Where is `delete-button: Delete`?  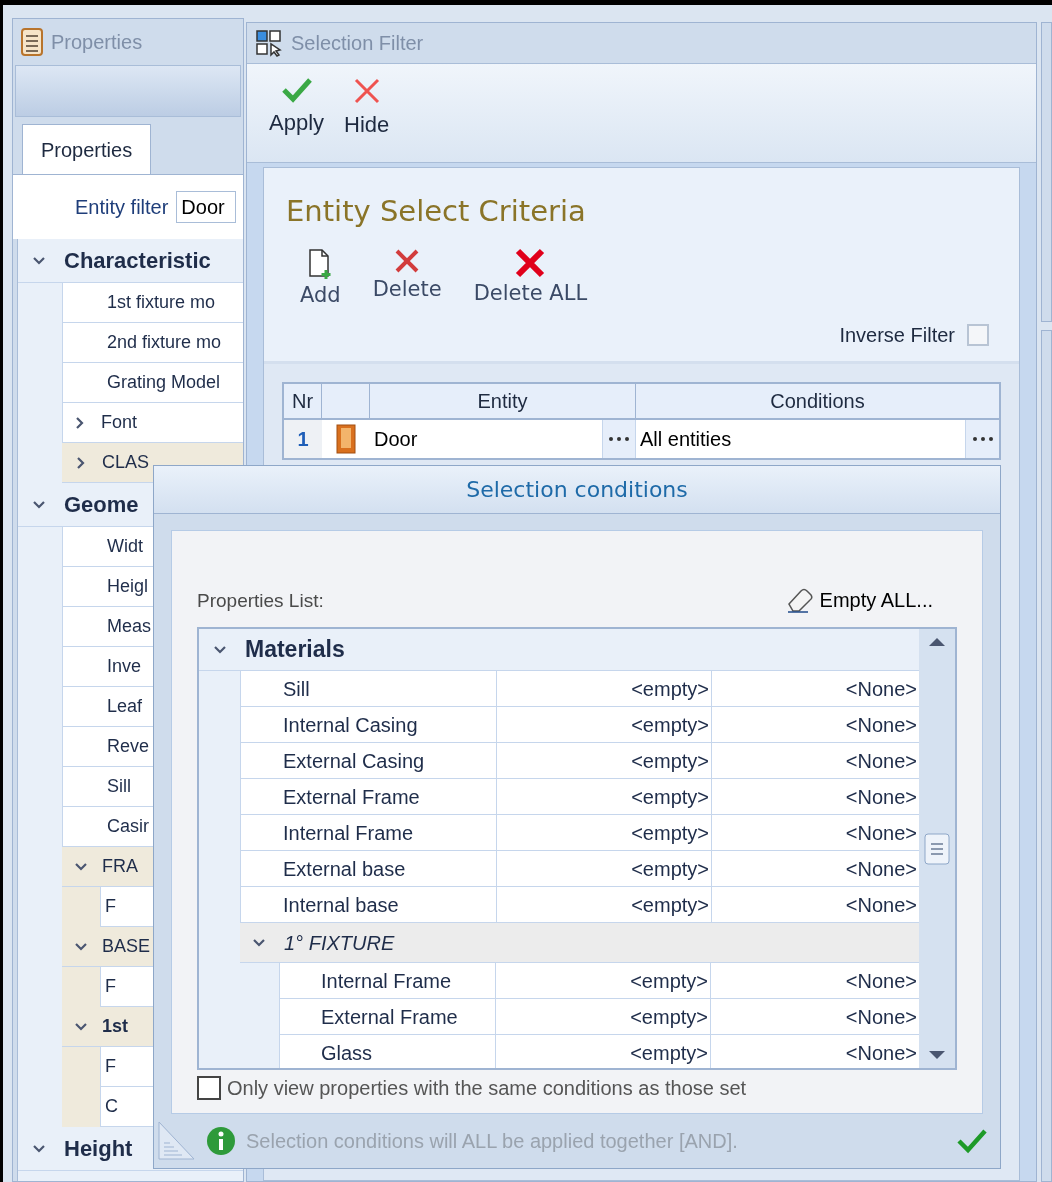 delete-button: Delete is located at coordinates (407, 277).